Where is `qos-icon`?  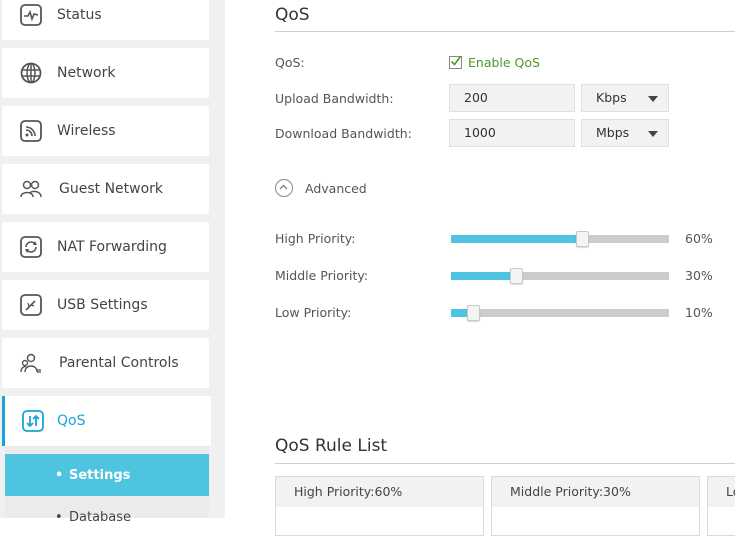
qos-icon is located at coordinates (33, 421).